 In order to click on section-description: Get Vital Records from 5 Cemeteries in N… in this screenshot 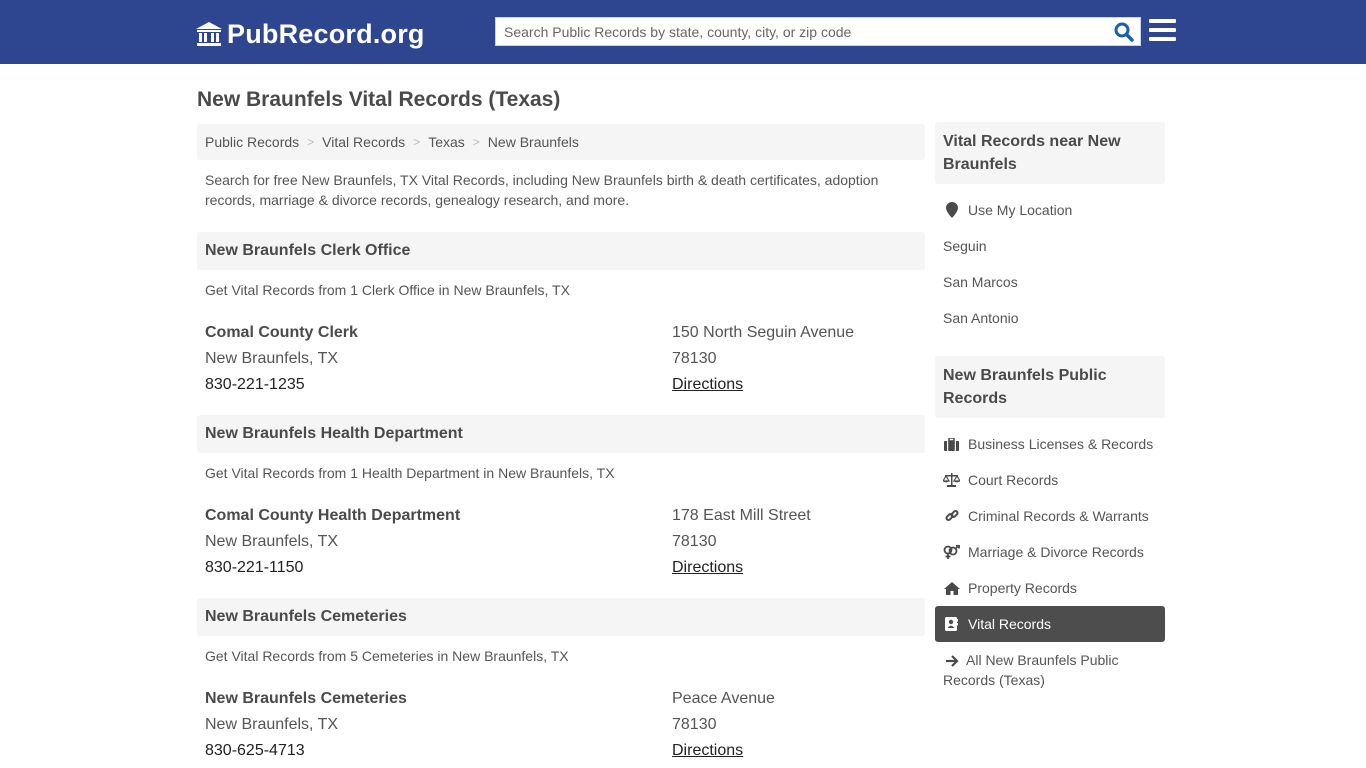, I will do `click(387, 656)`.